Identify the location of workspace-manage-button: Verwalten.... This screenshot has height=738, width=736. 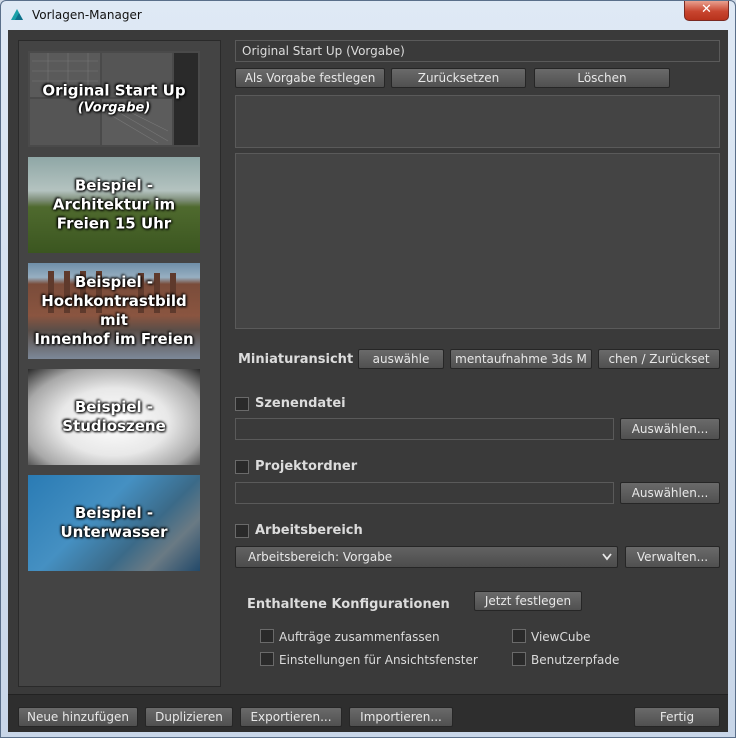
(672, 557).